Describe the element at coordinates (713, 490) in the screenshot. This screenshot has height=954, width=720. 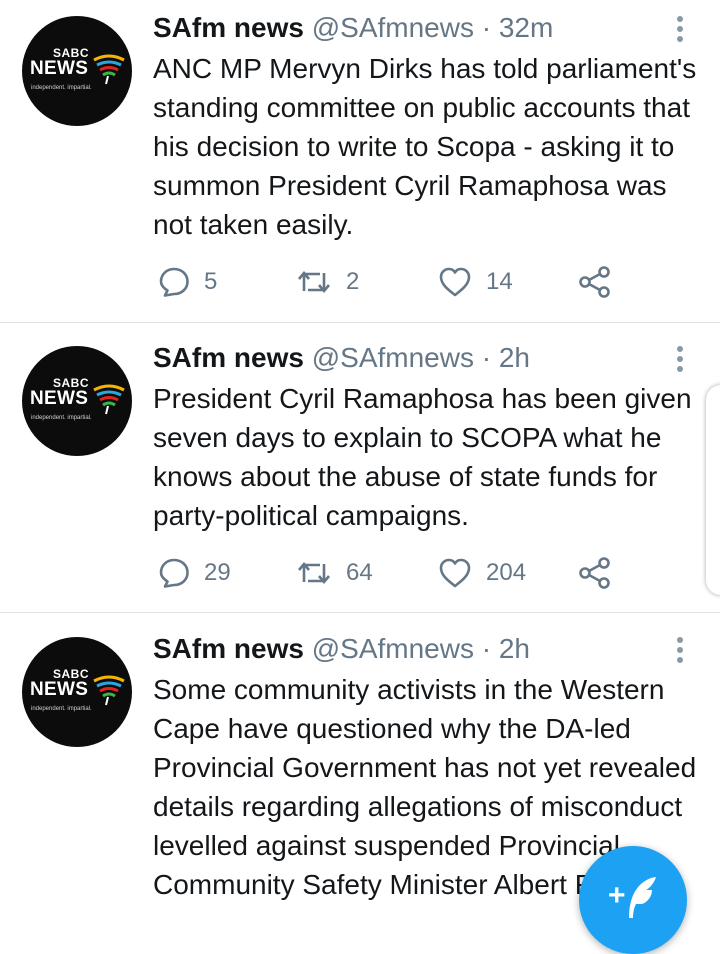
I see `side-scroll-handle` at that location.